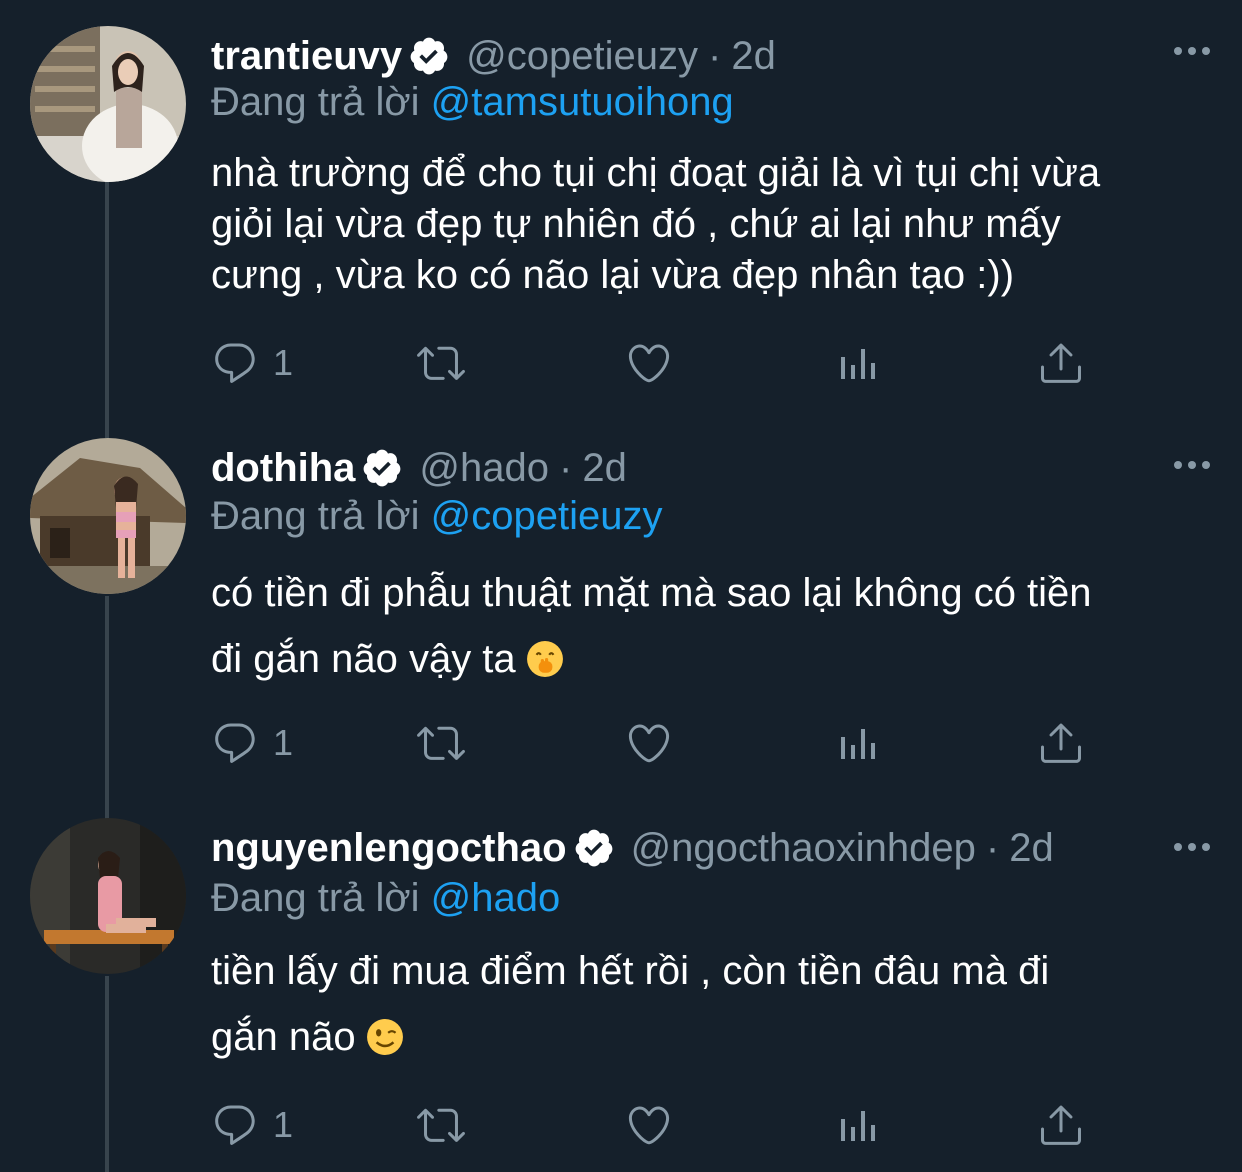 This screenshot has width=1242, height=1172. What do you see at coordinates (582, 102) in the screenshot?
I see `mention-link: @tamsutuoihong` at bounding box center [582, 102].